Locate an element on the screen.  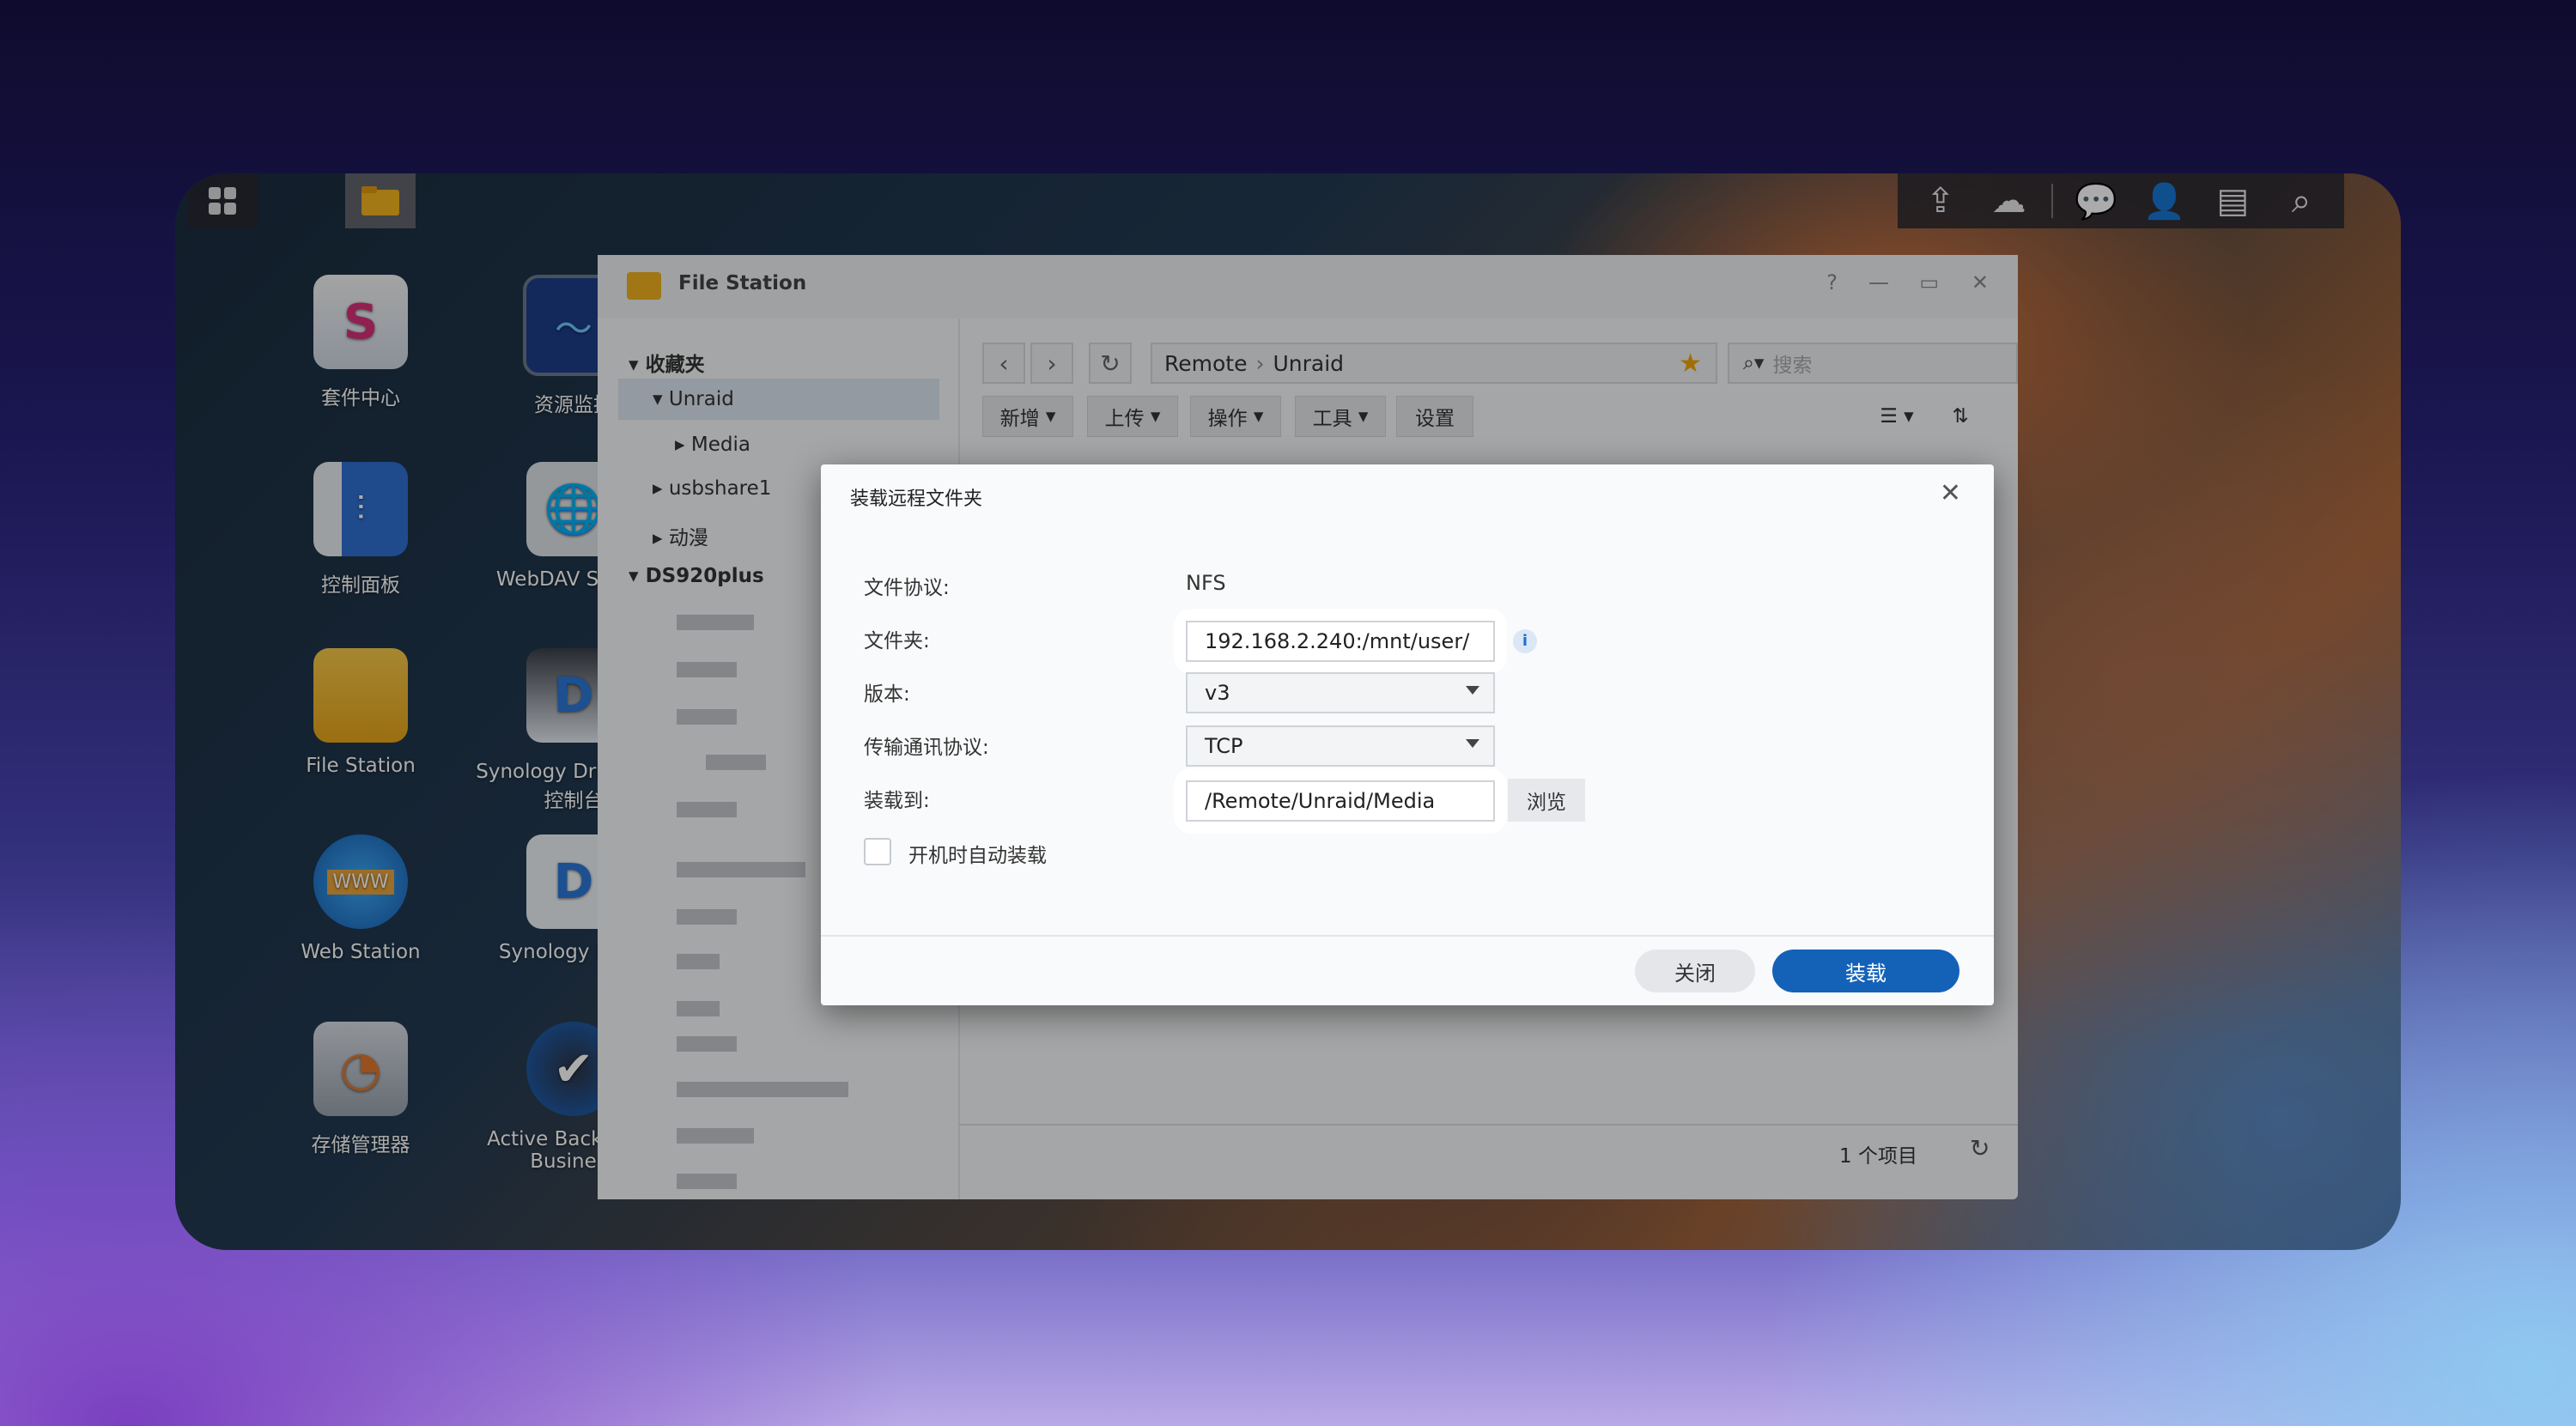
protocol-label: 文件协议: is located at coordinates (907, 588).